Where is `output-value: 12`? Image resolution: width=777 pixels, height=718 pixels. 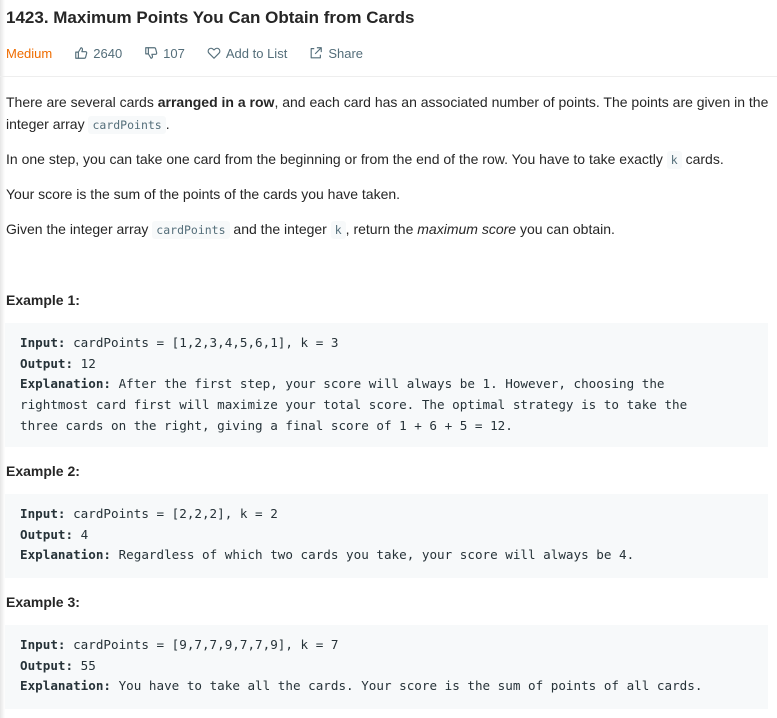
output-value: 12 is located at coordinates (84, 363).